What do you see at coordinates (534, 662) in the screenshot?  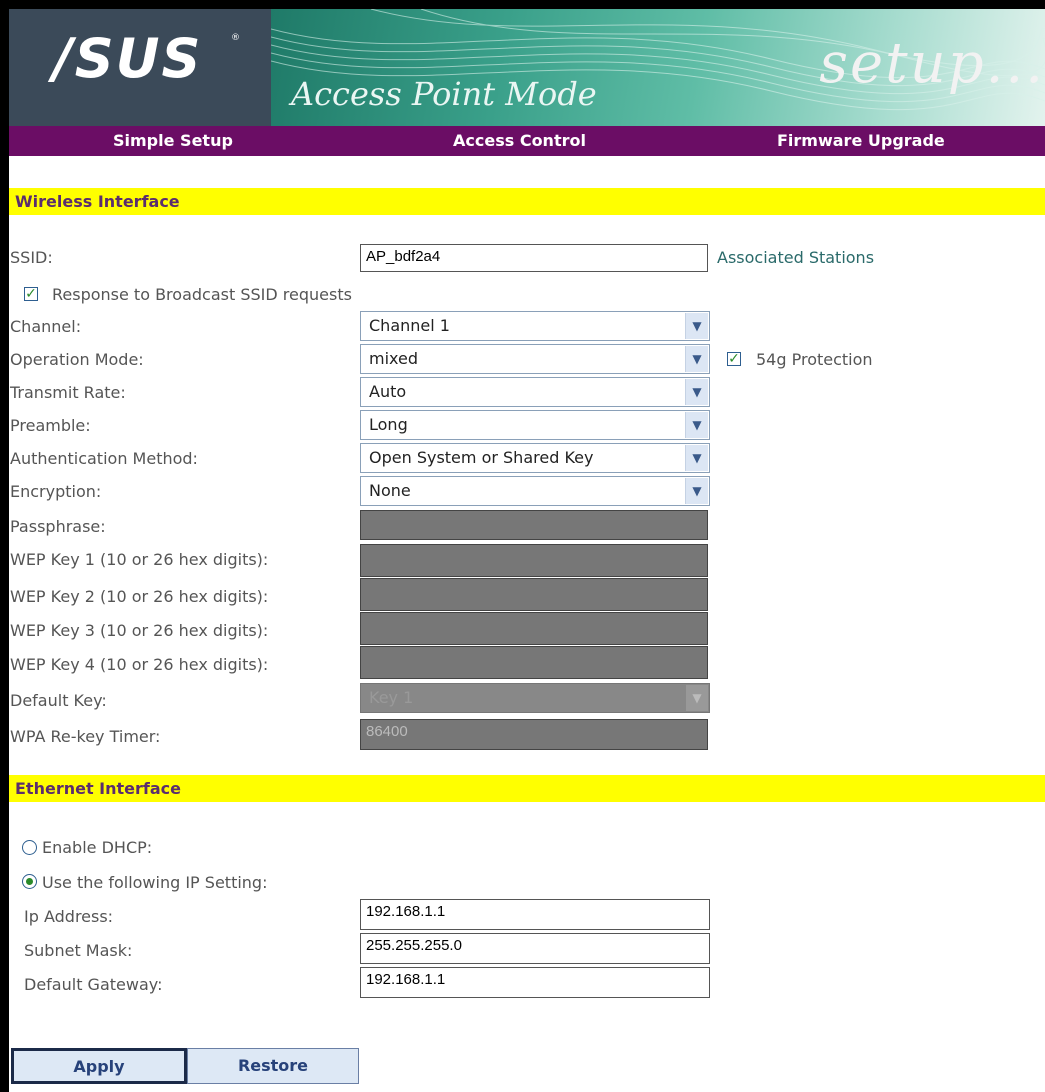 I see `wep-key-4-input` at bounding box center [534, 662].